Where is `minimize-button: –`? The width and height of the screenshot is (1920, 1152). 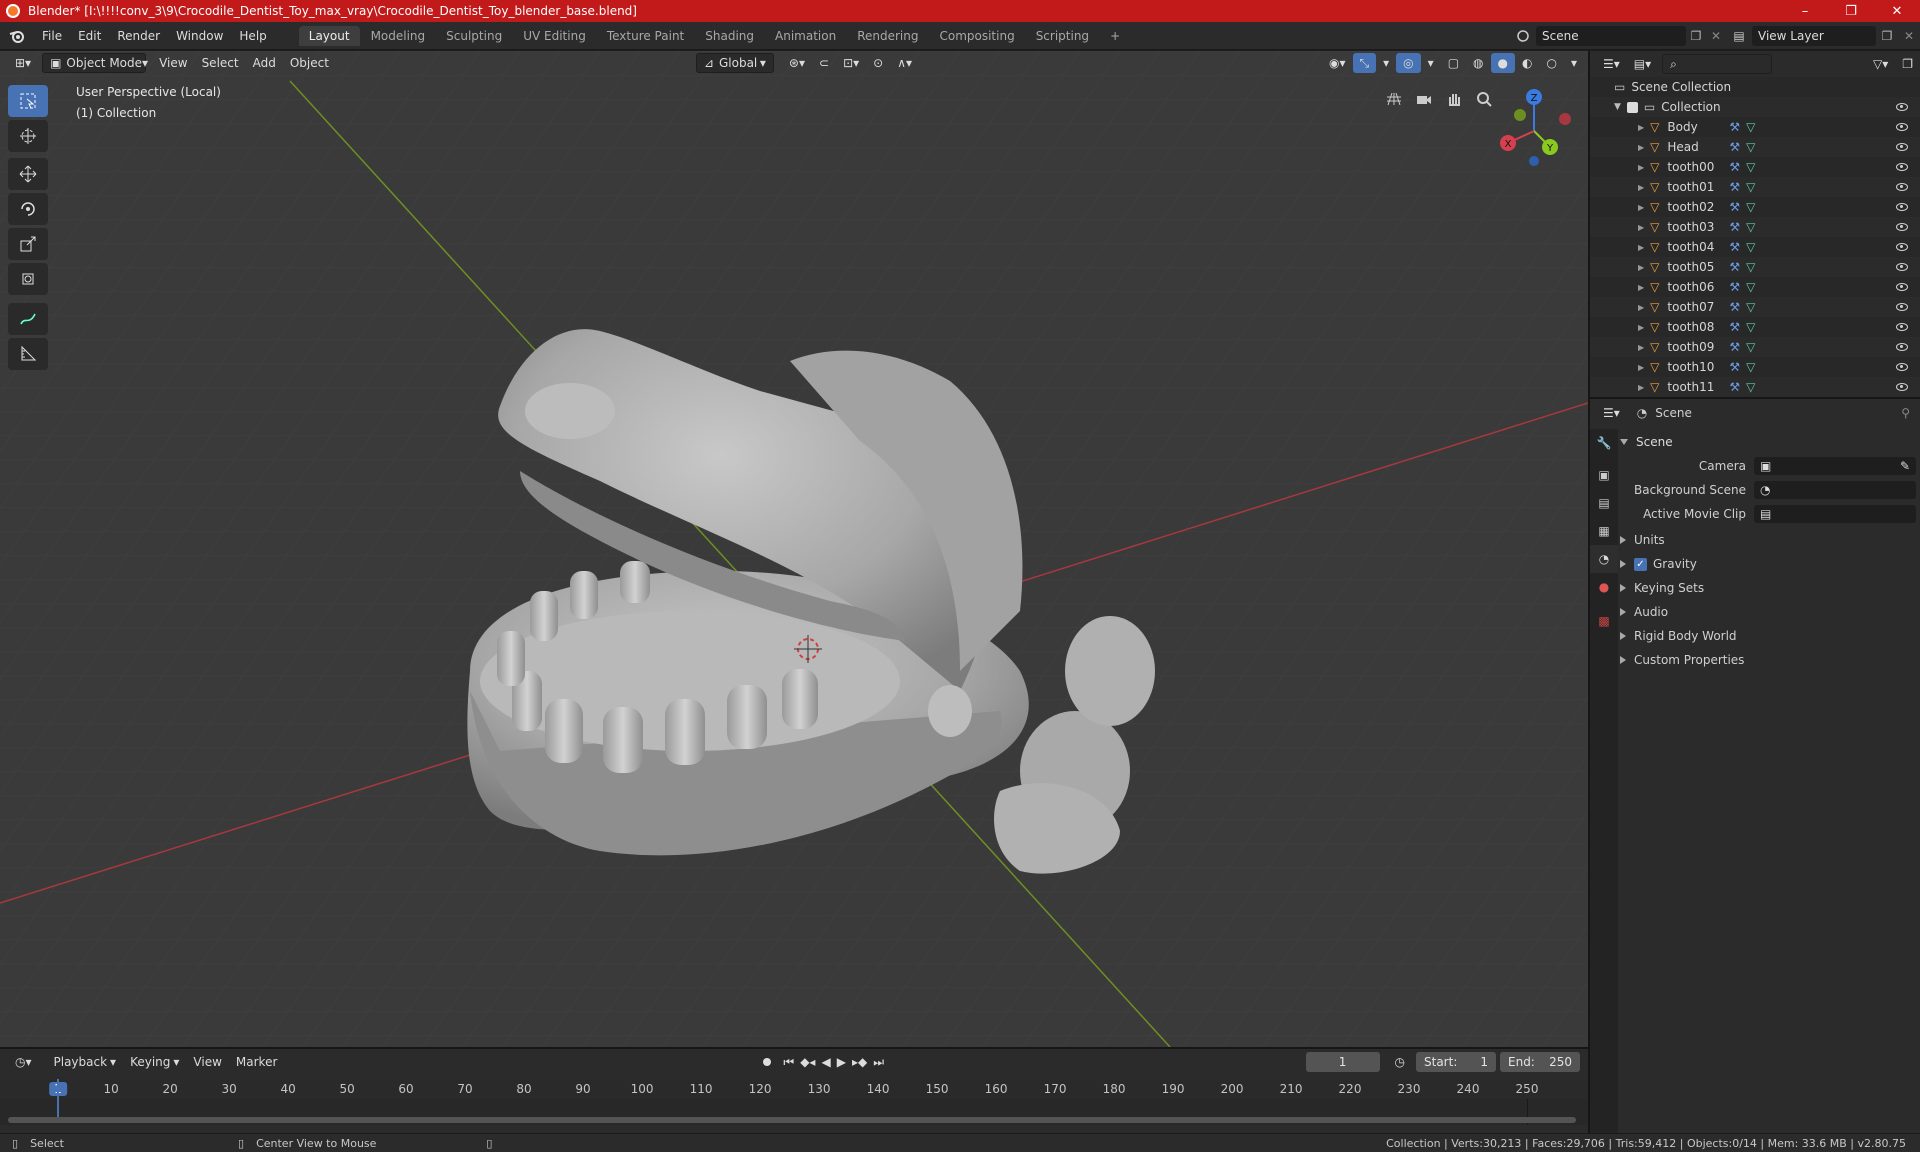 minimize-button: – is located at coordinates (1805, 11).